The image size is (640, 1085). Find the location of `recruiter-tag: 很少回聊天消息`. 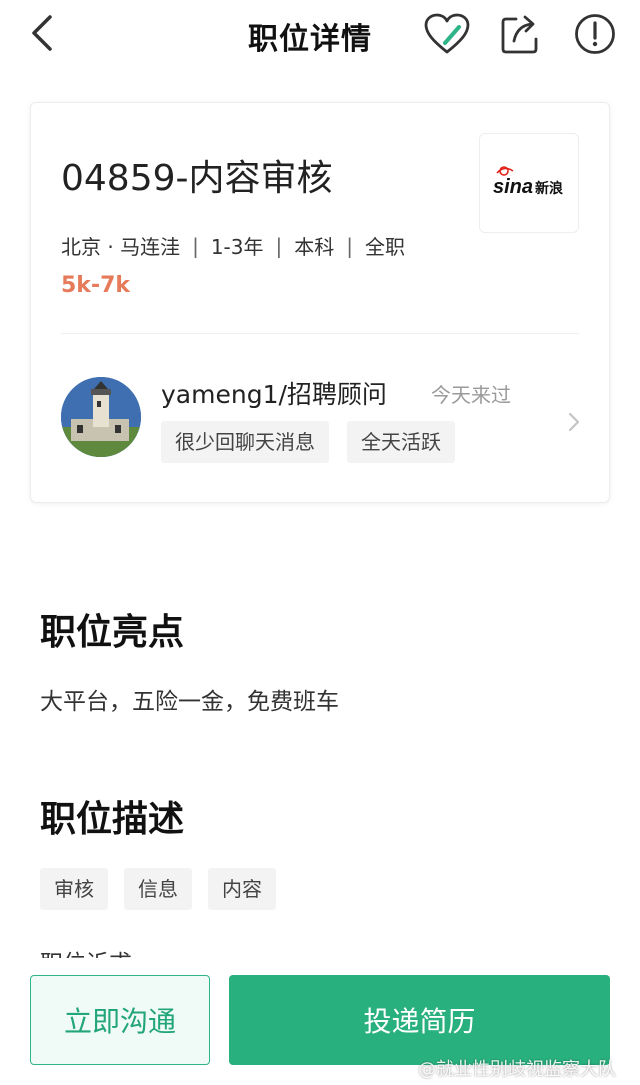

recruiter-tag: 很少回聊天消息 is located at coordinates (245, 442).